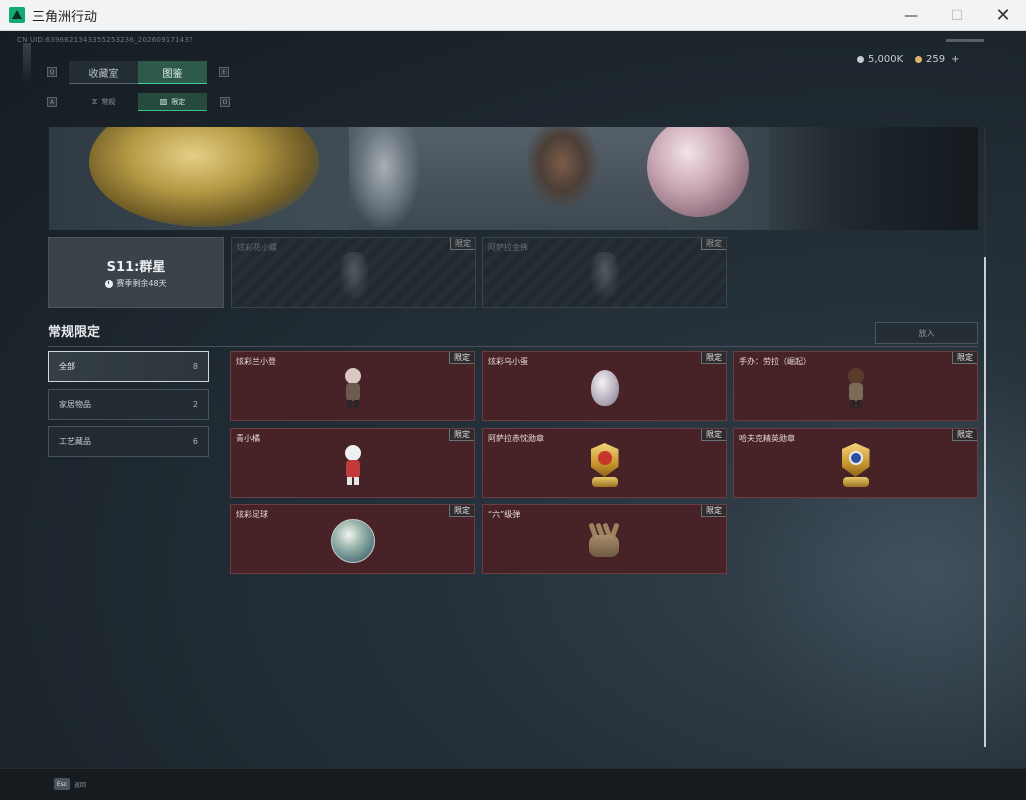 The width and height of the screenshot is (1026, 800). I want to click on football-icon, so click(353, 541).